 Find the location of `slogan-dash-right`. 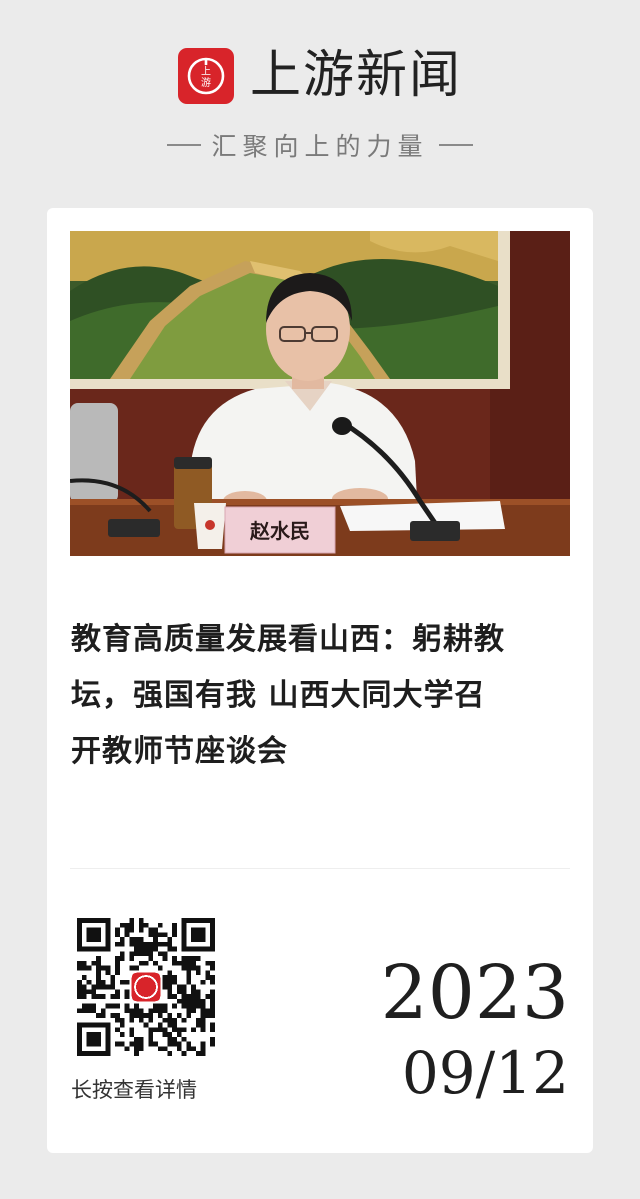

slogan-dash-right is located at coordinates (455, 145).